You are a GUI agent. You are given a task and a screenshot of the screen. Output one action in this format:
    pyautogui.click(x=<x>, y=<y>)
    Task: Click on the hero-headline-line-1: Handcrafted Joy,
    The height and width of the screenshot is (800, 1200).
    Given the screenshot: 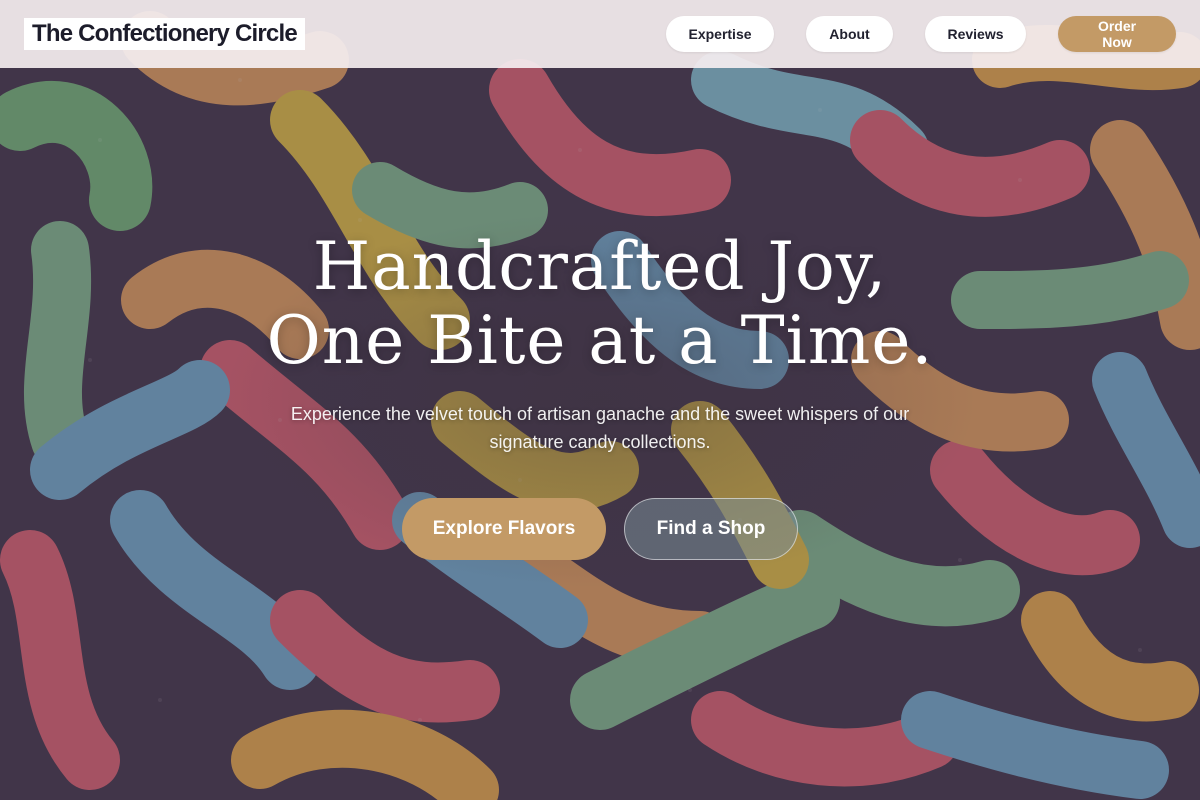 What is the action you would take?
    pyautogui.click(x=600, y=266)
    